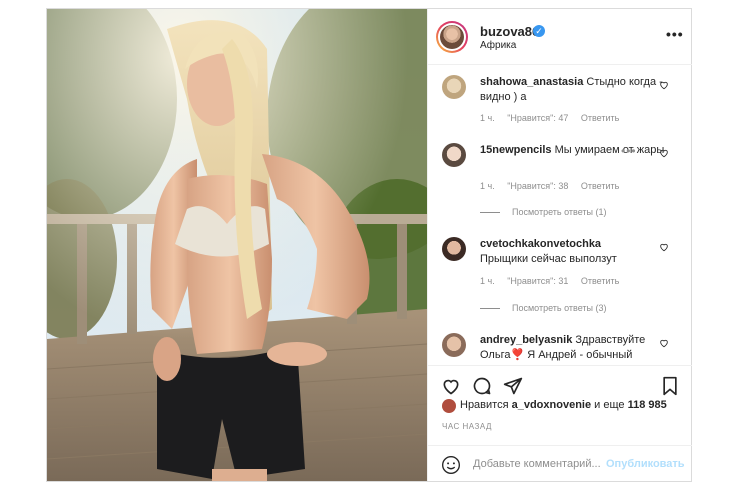 This screenshot has height=502, width=730. What do you see at coordinates (531, 82) in the screenshot?
I see `comment-username: shahowa_anastasia` at bounding box center [531, 82].